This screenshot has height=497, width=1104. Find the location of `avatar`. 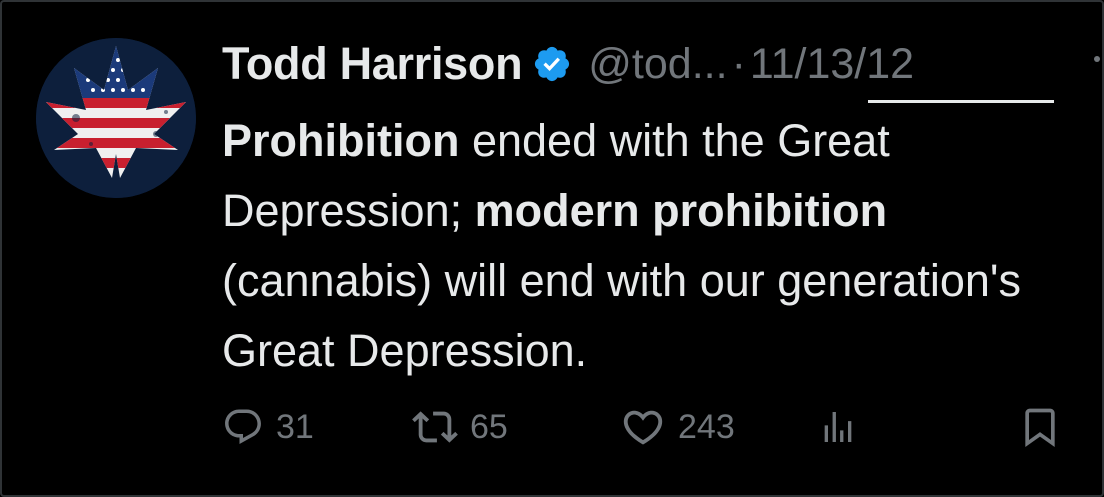

avatar is located at coordinates (116, 118).